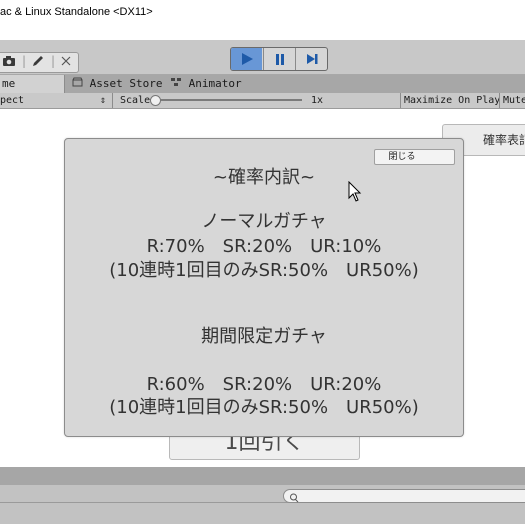 This screenshot has height=524, width=525. I want to click on tab-bar: me Asset Store Animator, so click(262, 84).